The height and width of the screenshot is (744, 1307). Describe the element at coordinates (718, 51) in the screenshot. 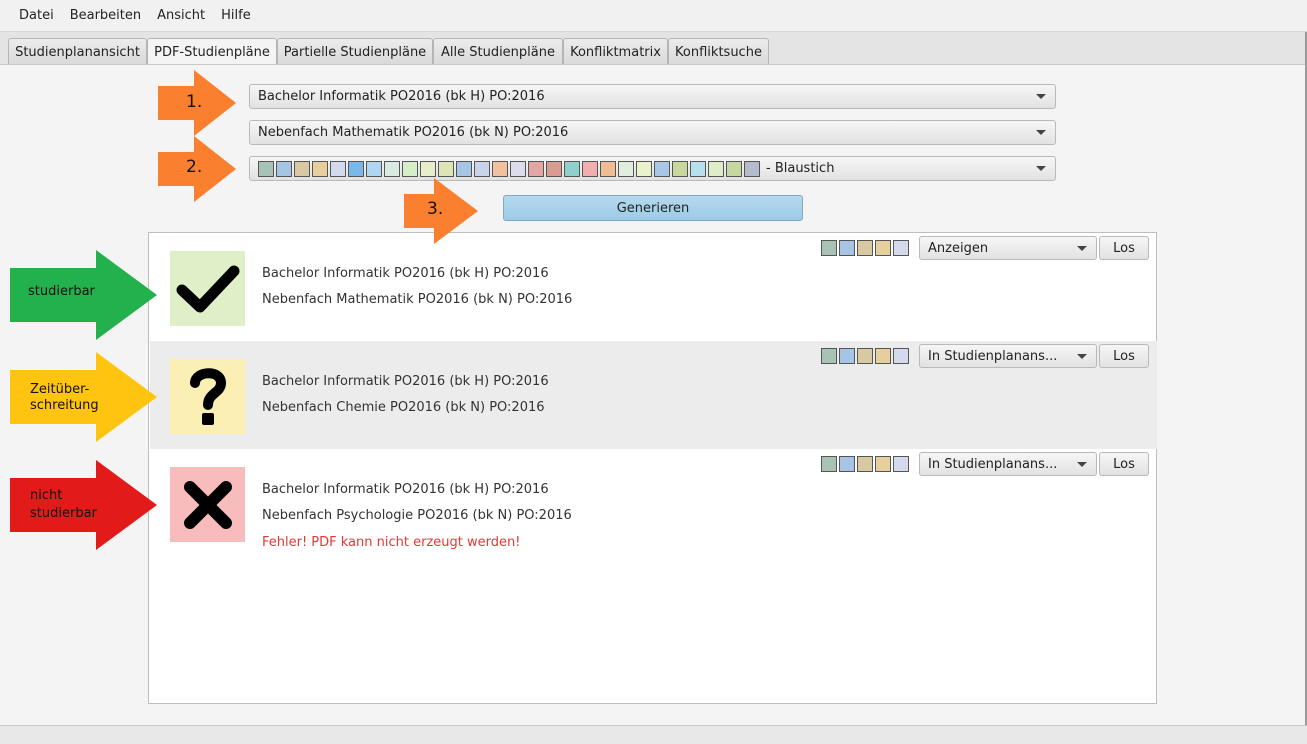

I see `tab-konfliktsuche: Konfliktsuche` at that location.